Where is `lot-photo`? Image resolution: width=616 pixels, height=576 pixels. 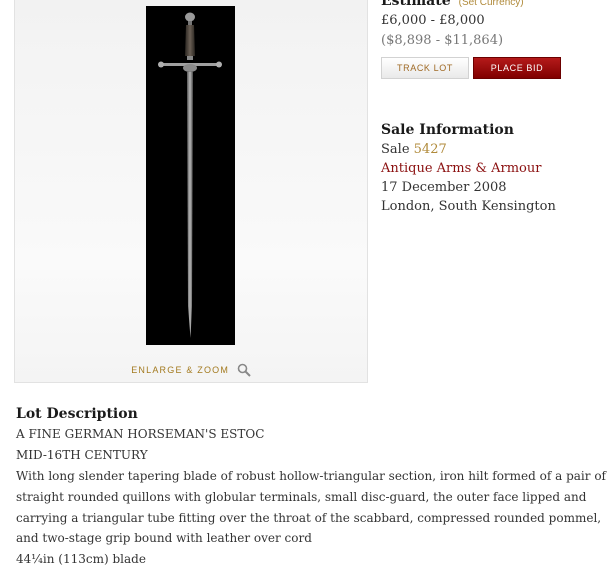 lot-photo is located at coordinates (190, 175).